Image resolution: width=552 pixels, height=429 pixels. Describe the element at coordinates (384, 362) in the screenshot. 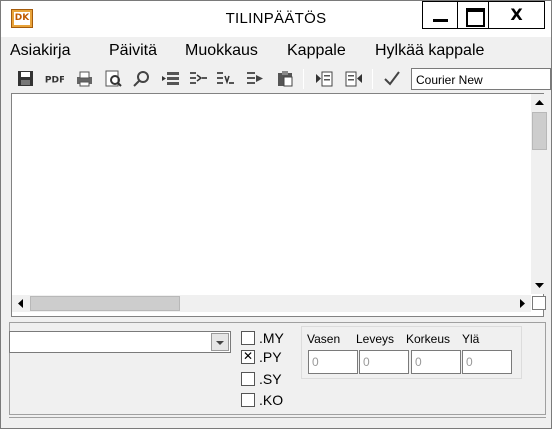

I see `field-leveys: 0` at that location.